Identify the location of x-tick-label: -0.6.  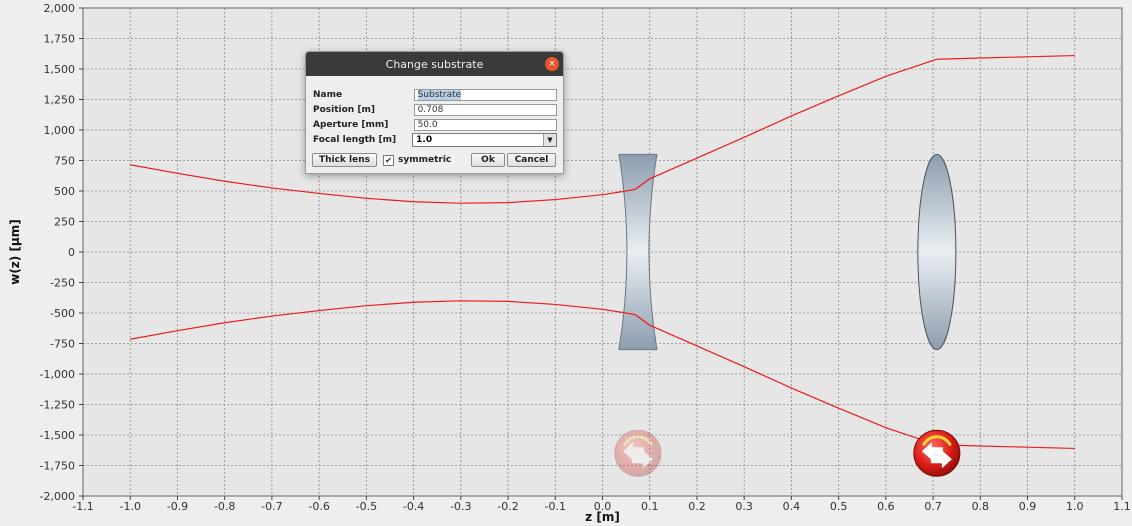
(318, 506).